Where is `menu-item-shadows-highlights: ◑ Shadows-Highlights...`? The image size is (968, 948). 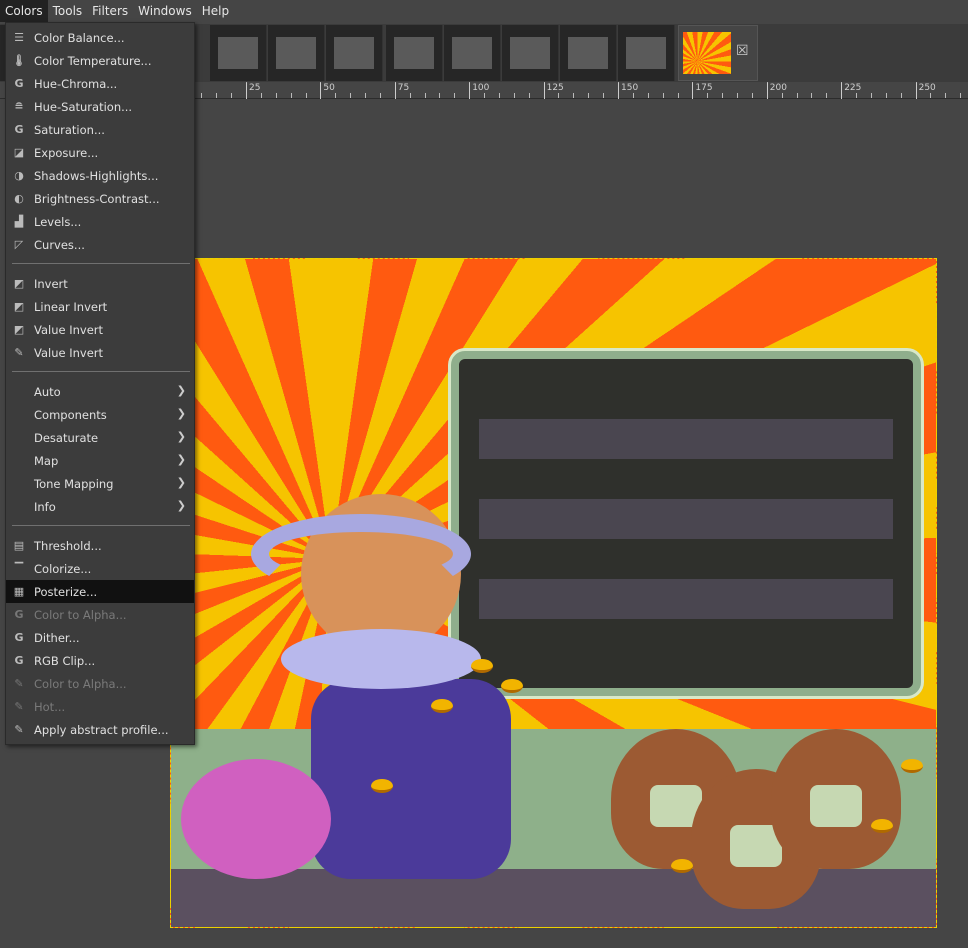
menu-item-shadows-highlights: ◑ Shadows-Highlights... is located at coordinates (100, 175).